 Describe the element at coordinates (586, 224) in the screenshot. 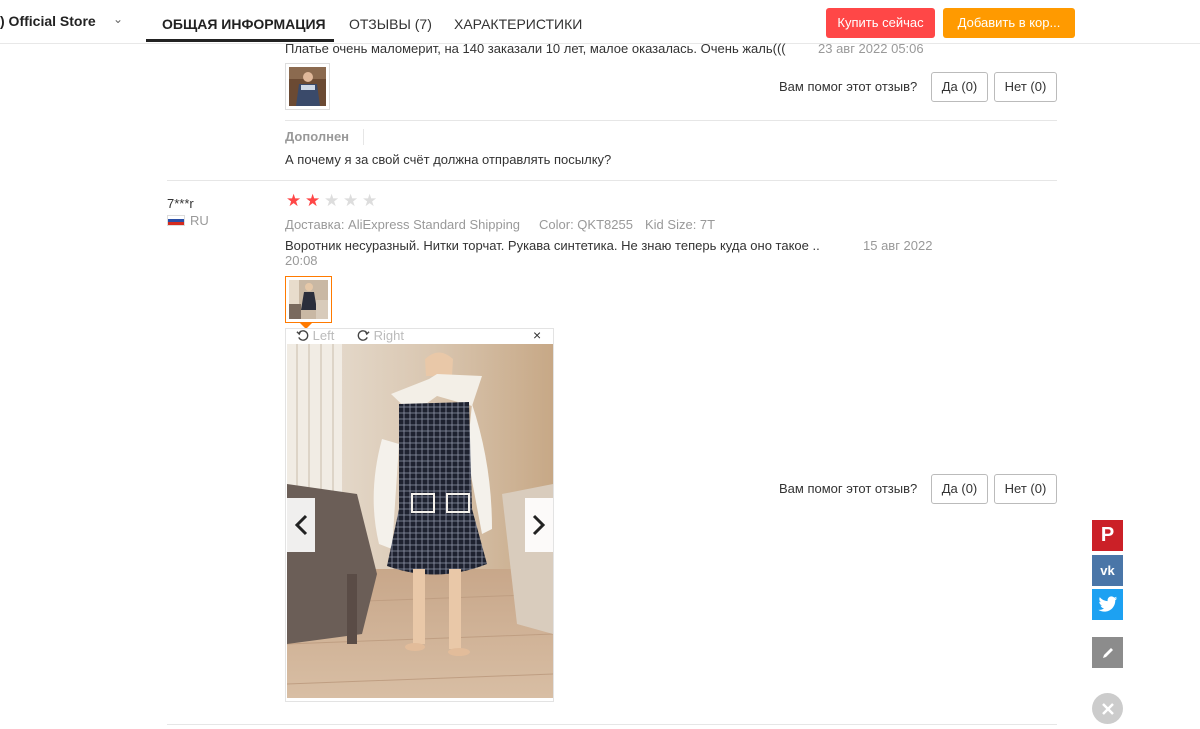

I see `color-info: Color: QKT8255` at that location.